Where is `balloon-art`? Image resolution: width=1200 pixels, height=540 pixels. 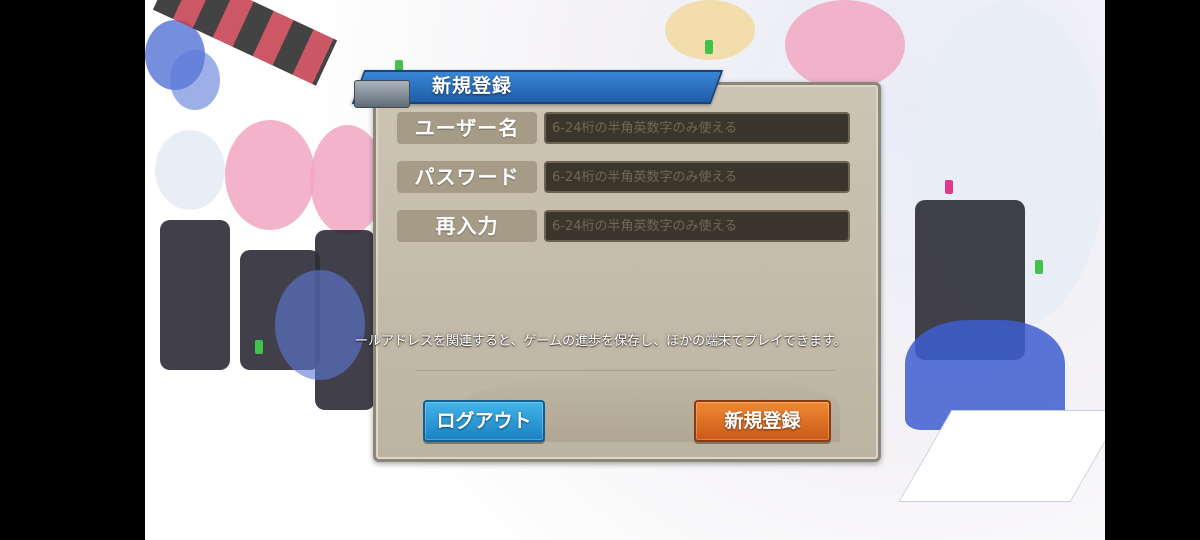
balloon-art is located at coordinates (195, 80).